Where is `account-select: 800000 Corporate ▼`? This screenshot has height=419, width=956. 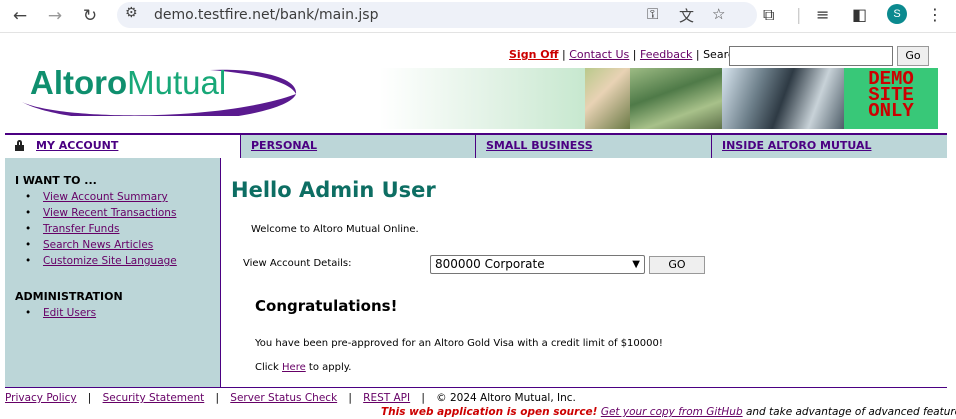
account-select: 800000 Corporate ▼ is located at coordinates (537, 264).